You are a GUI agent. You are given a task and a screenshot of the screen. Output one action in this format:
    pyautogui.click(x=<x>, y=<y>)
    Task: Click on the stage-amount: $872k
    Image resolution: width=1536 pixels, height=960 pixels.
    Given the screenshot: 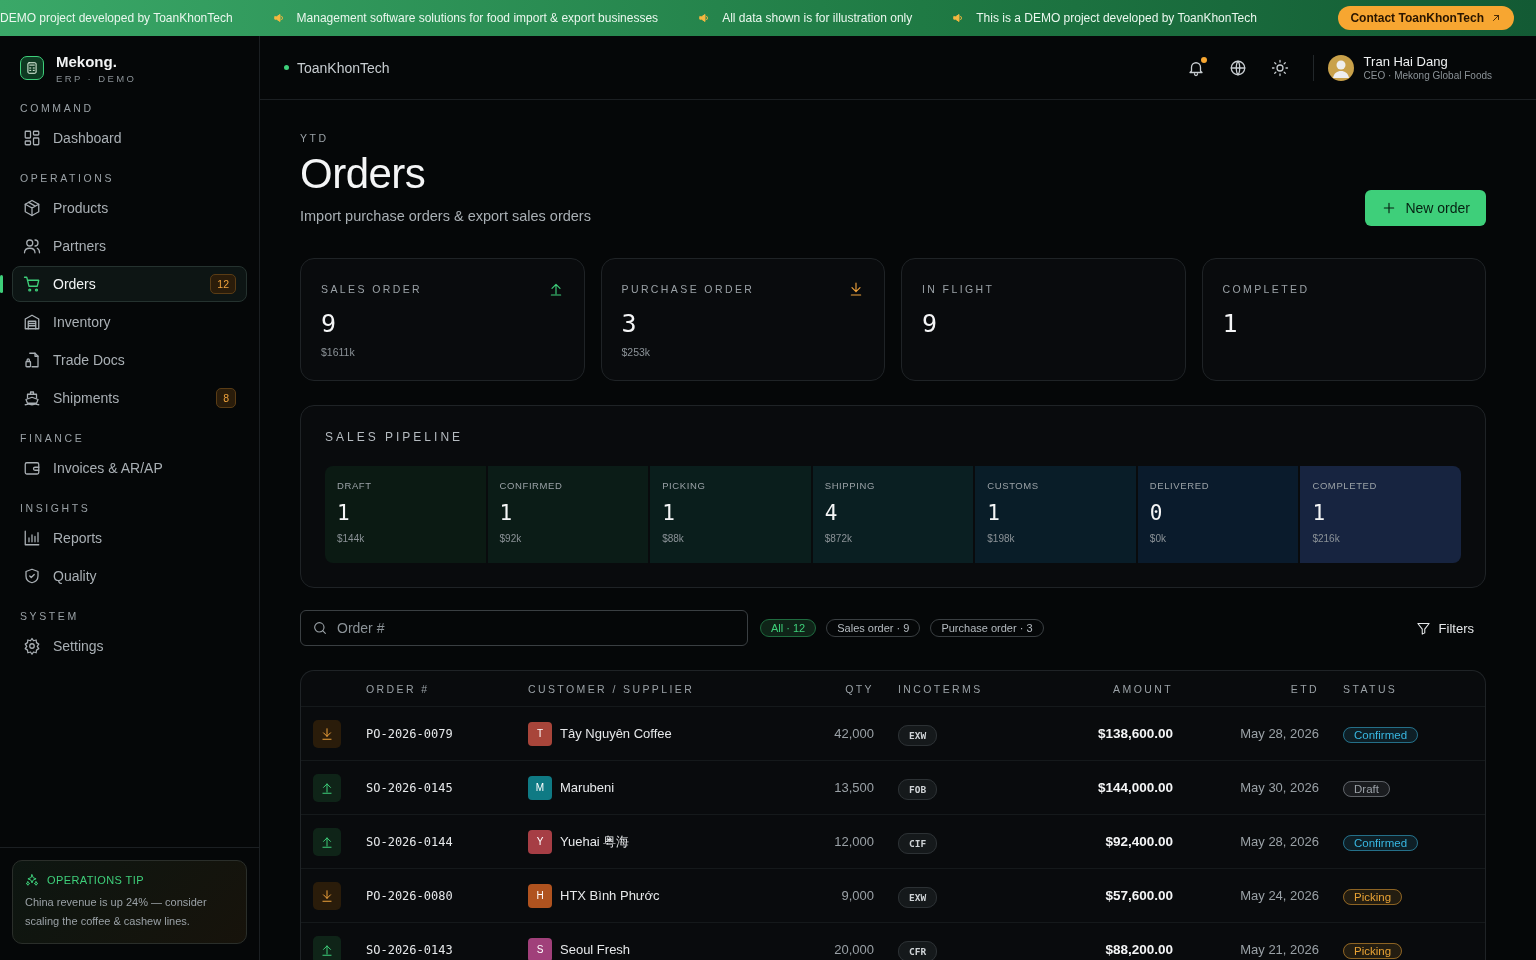 What is the action you would take?
    pyautogui.click(x=838, y=538)
    